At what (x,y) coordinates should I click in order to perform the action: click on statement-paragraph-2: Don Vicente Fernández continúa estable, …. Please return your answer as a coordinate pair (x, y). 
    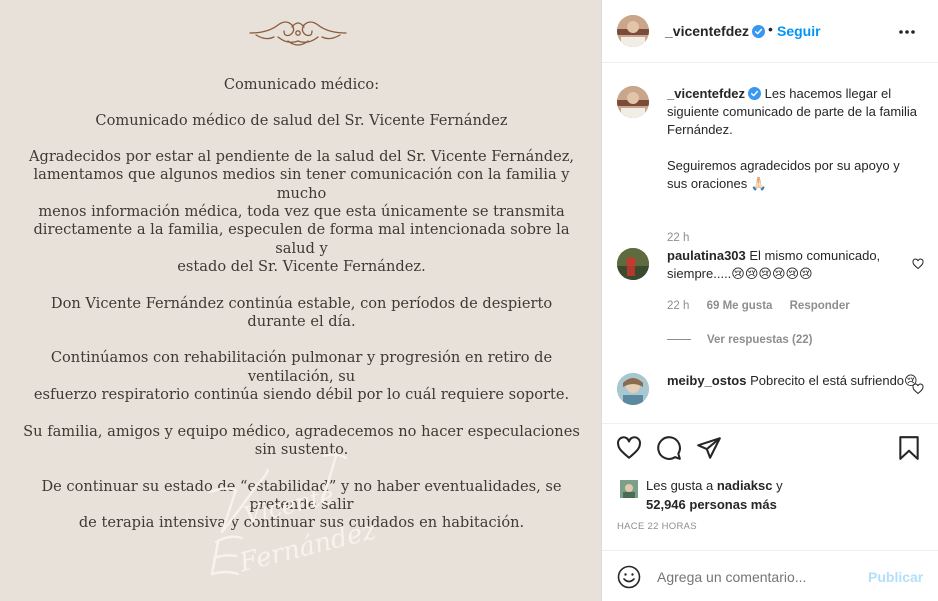
    Looking at the image, I should click on (301, 313).